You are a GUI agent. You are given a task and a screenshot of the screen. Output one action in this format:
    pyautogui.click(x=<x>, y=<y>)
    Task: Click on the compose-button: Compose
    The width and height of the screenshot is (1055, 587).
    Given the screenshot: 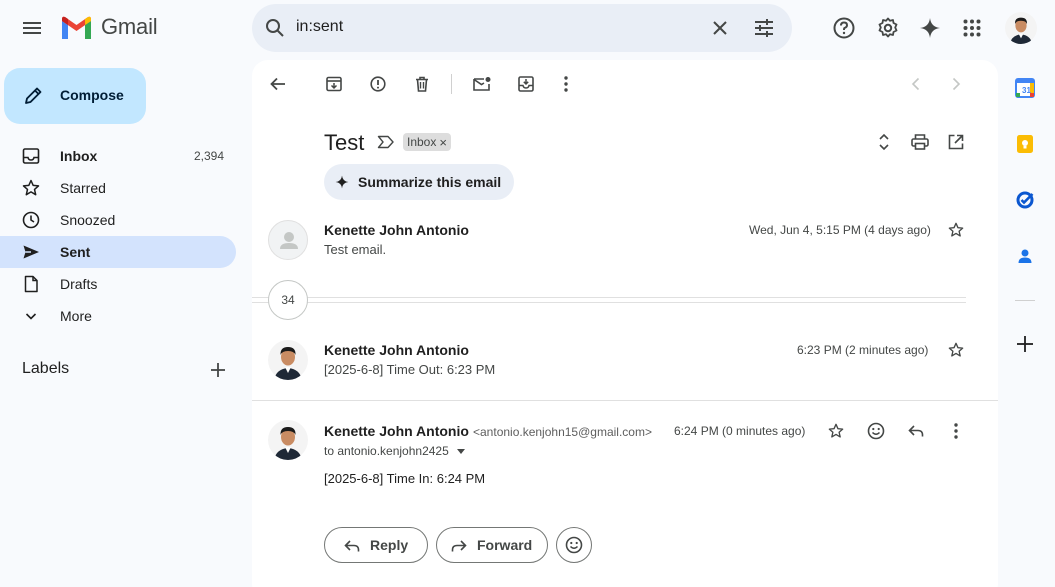 What is the action you would take?
    pyautogui.click(x=75, y=96)
    